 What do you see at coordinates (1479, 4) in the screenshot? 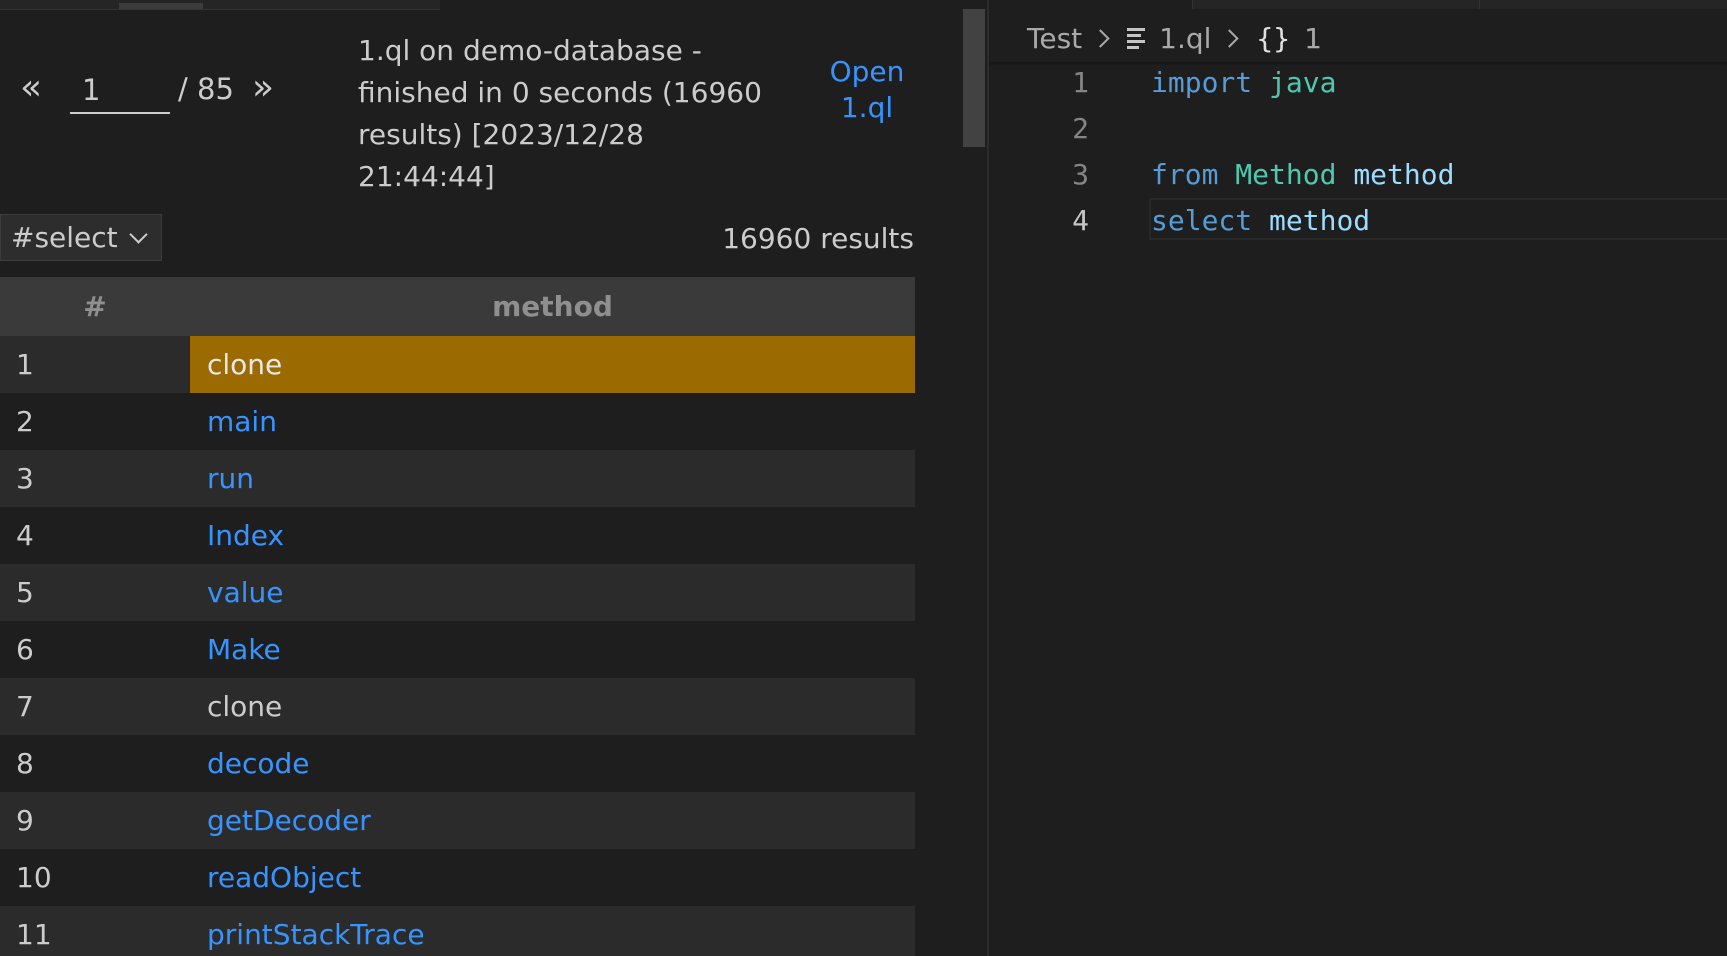
I see `tab-separator` at bounding box center [1479, 4].